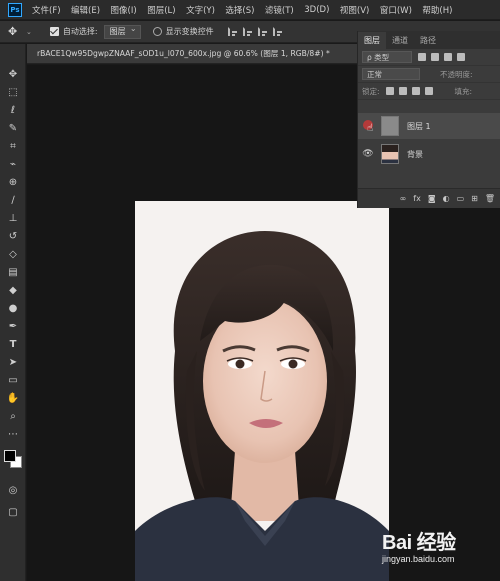 This screenshot has width=500, height=581. I want to click on menu-view: 视图(V), so click(354, 10).